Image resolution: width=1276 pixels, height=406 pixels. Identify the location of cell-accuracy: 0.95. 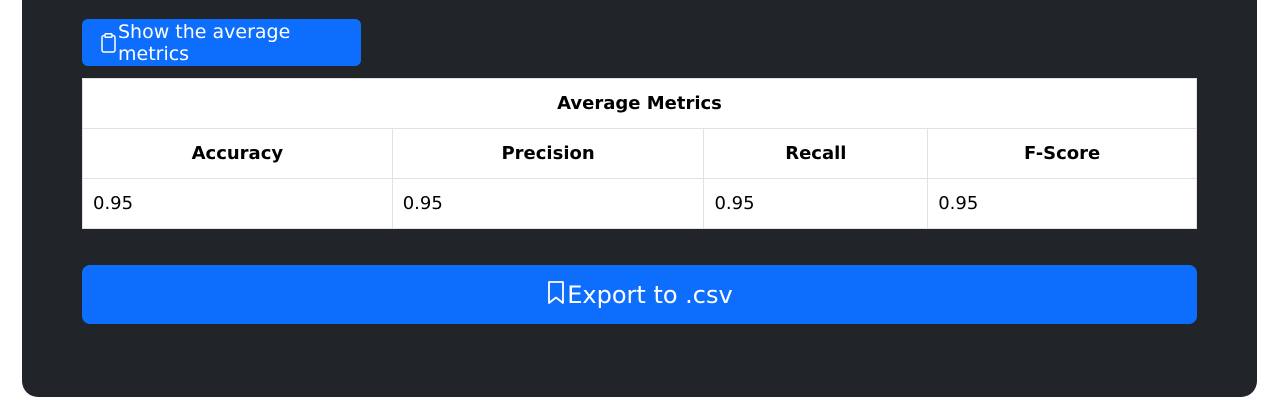
(237, 203).